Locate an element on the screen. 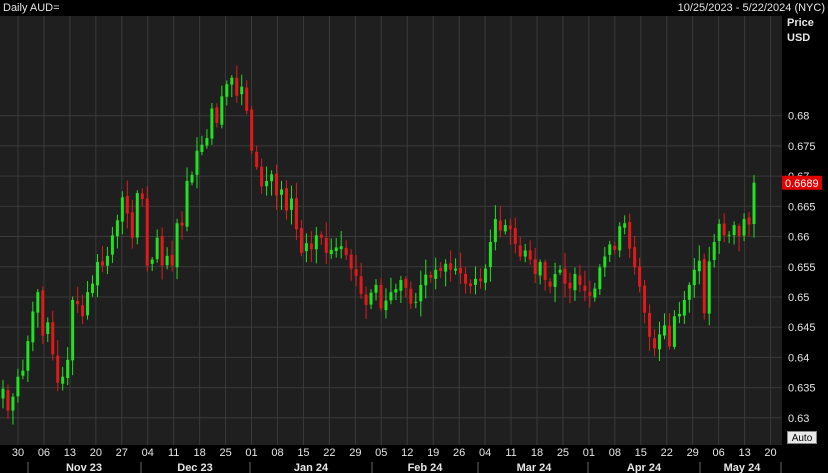  currency-axis-title: USD is located at coordinates (799, 38).